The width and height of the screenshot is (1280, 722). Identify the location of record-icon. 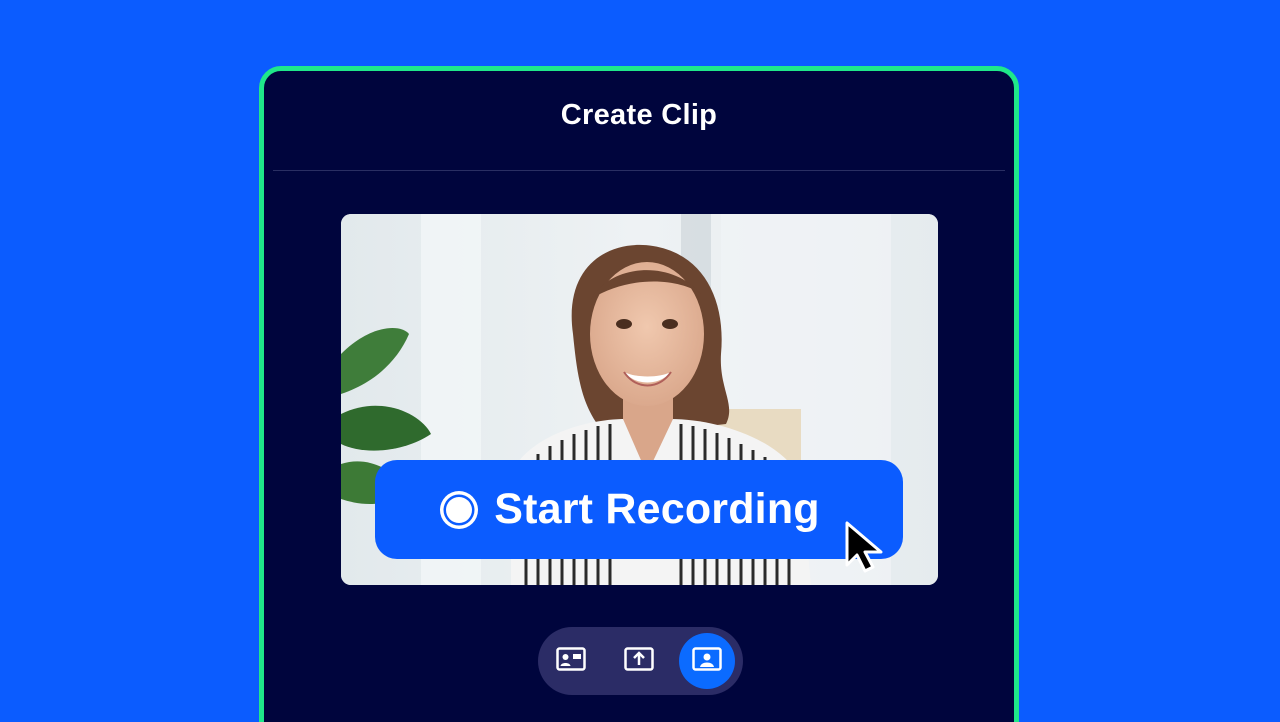
(459, 510).